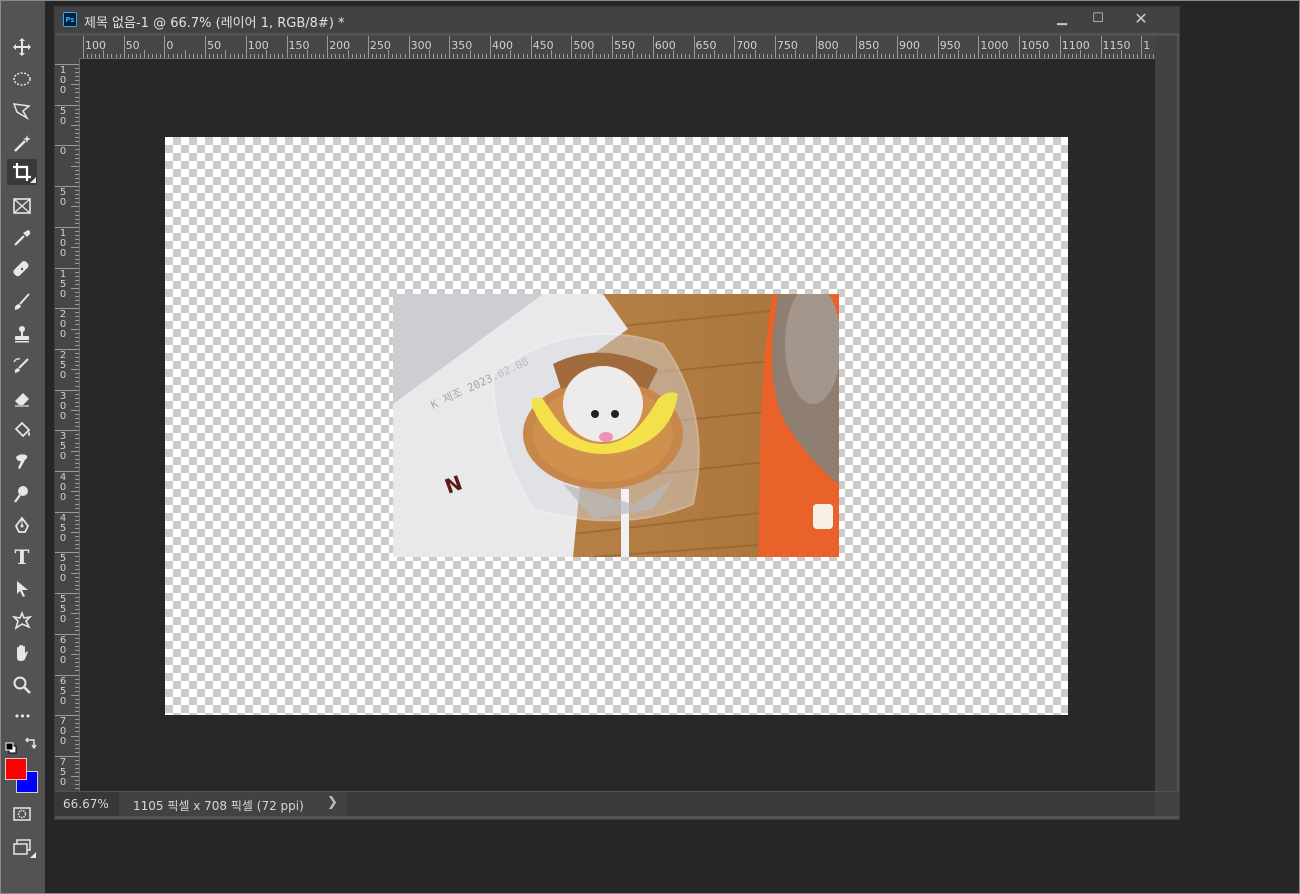 Image resolution: width=1300 pixels, height=894 pixels. I want to click on frame-tool, so click(22, 206).